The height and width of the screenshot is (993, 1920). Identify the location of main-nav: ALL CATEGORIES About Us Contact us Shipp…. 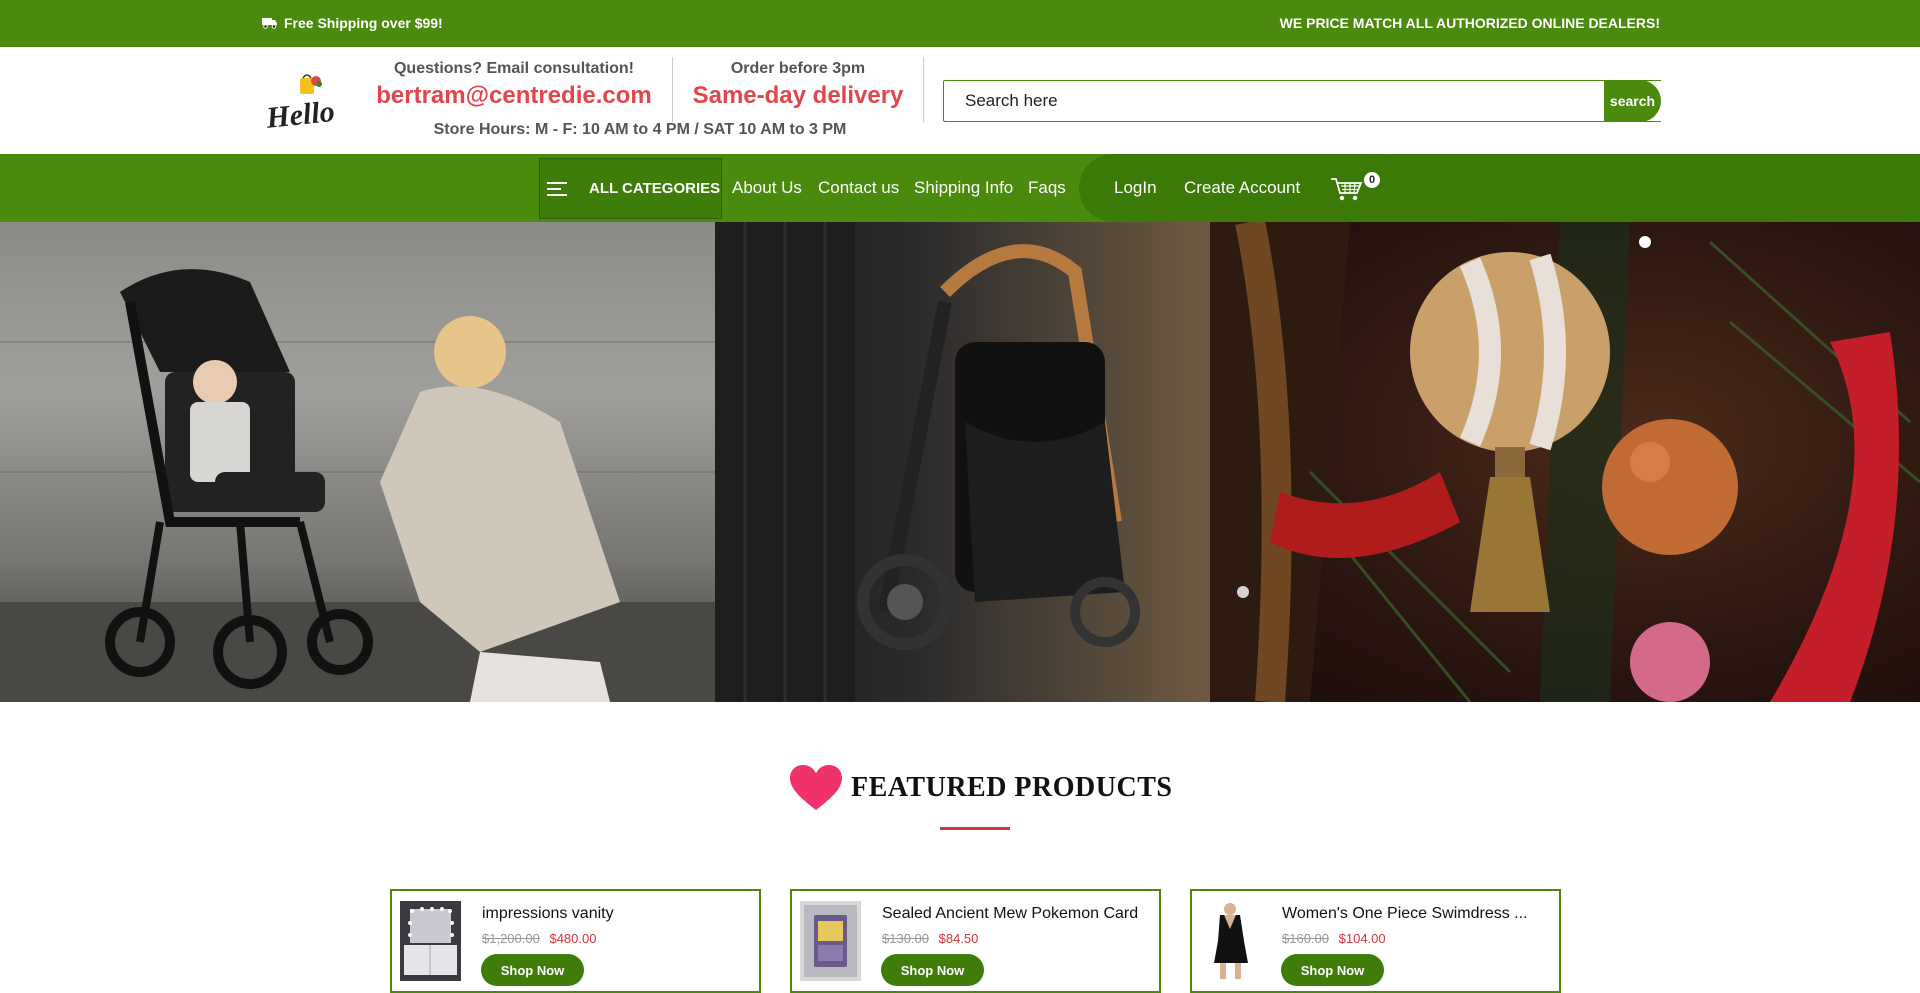
(960, 188).